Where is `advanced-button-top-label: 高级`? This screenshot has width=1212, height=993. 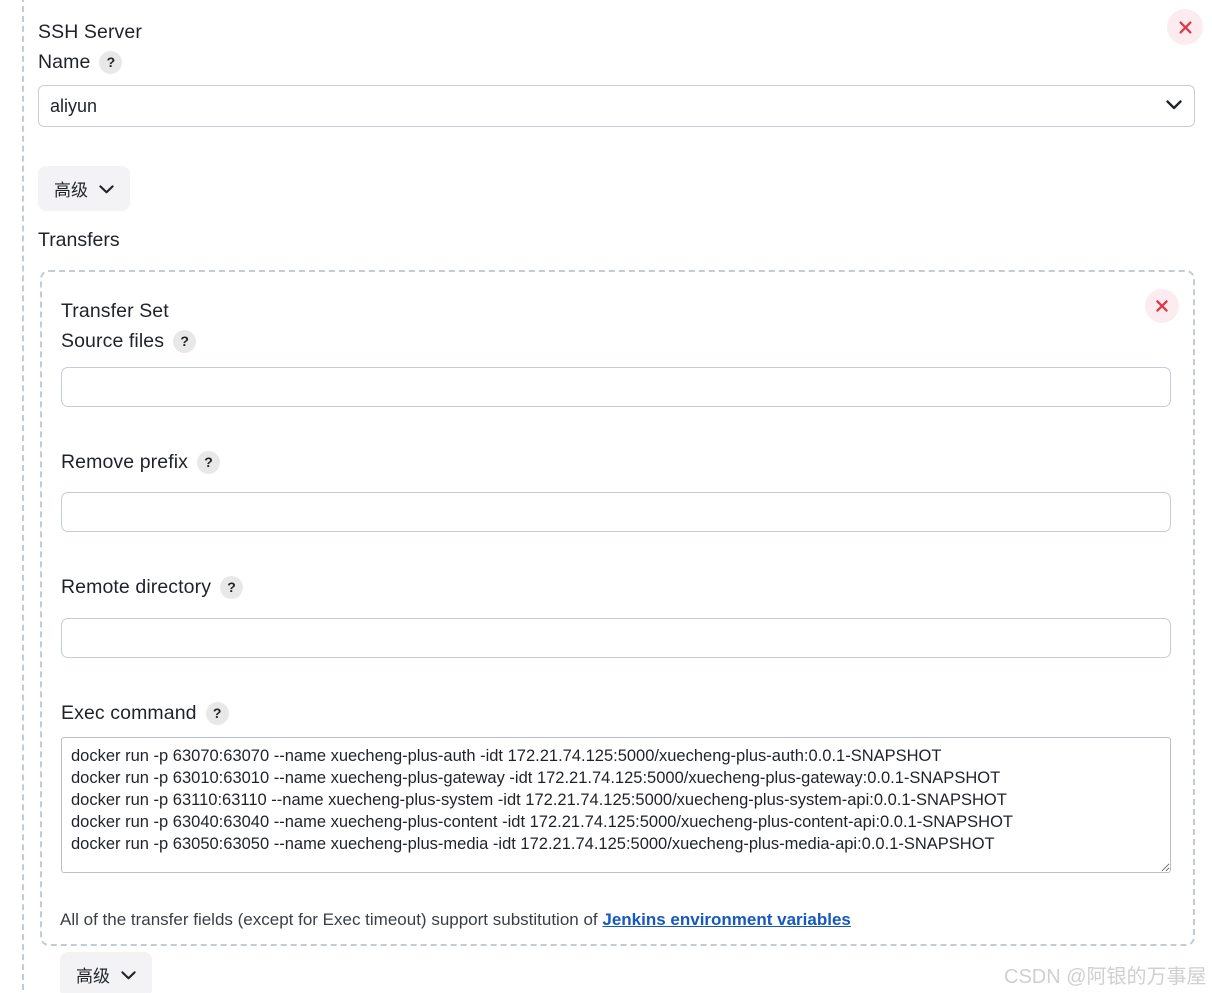 advanced-button-top-label: 高级 is located at coordinates (71, 190).